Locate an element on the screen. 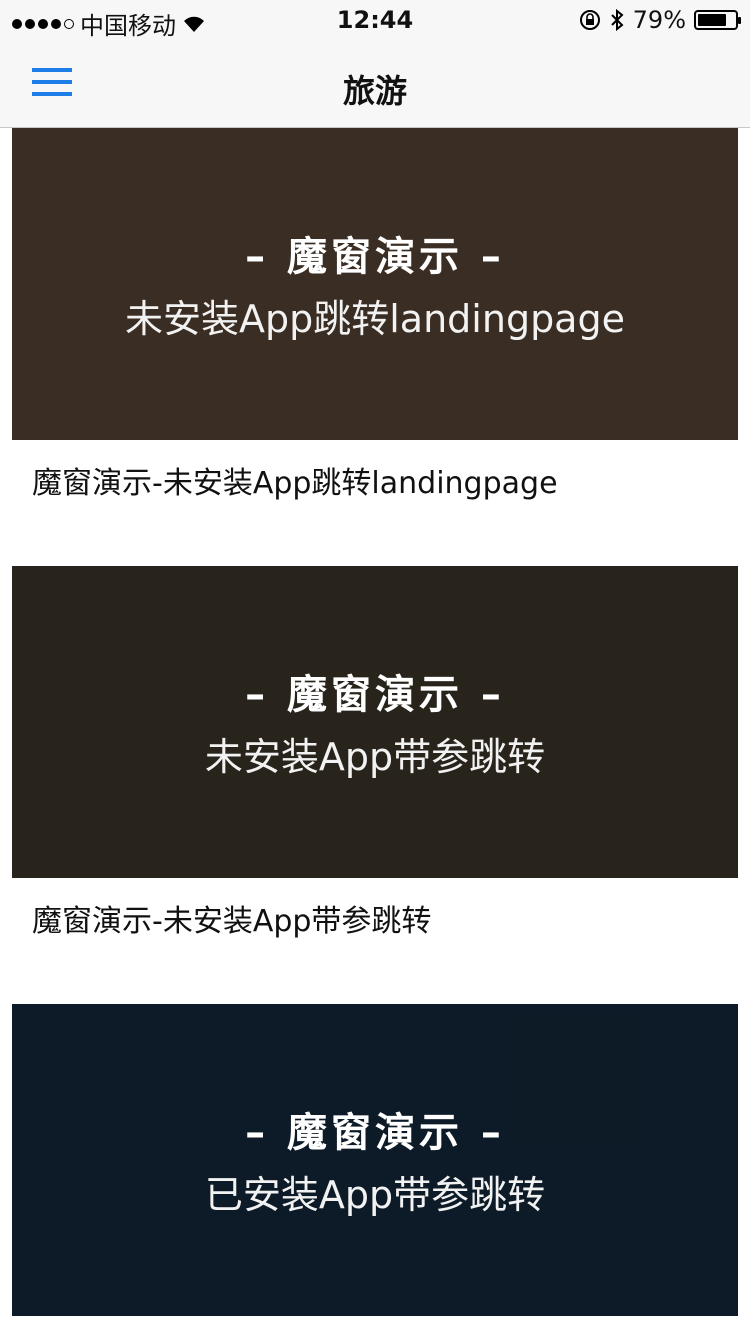 This screenshot has height=1334, width=750. banner-subtitle: 已安装App带参跳转 is located at coordinates (375, 1195).